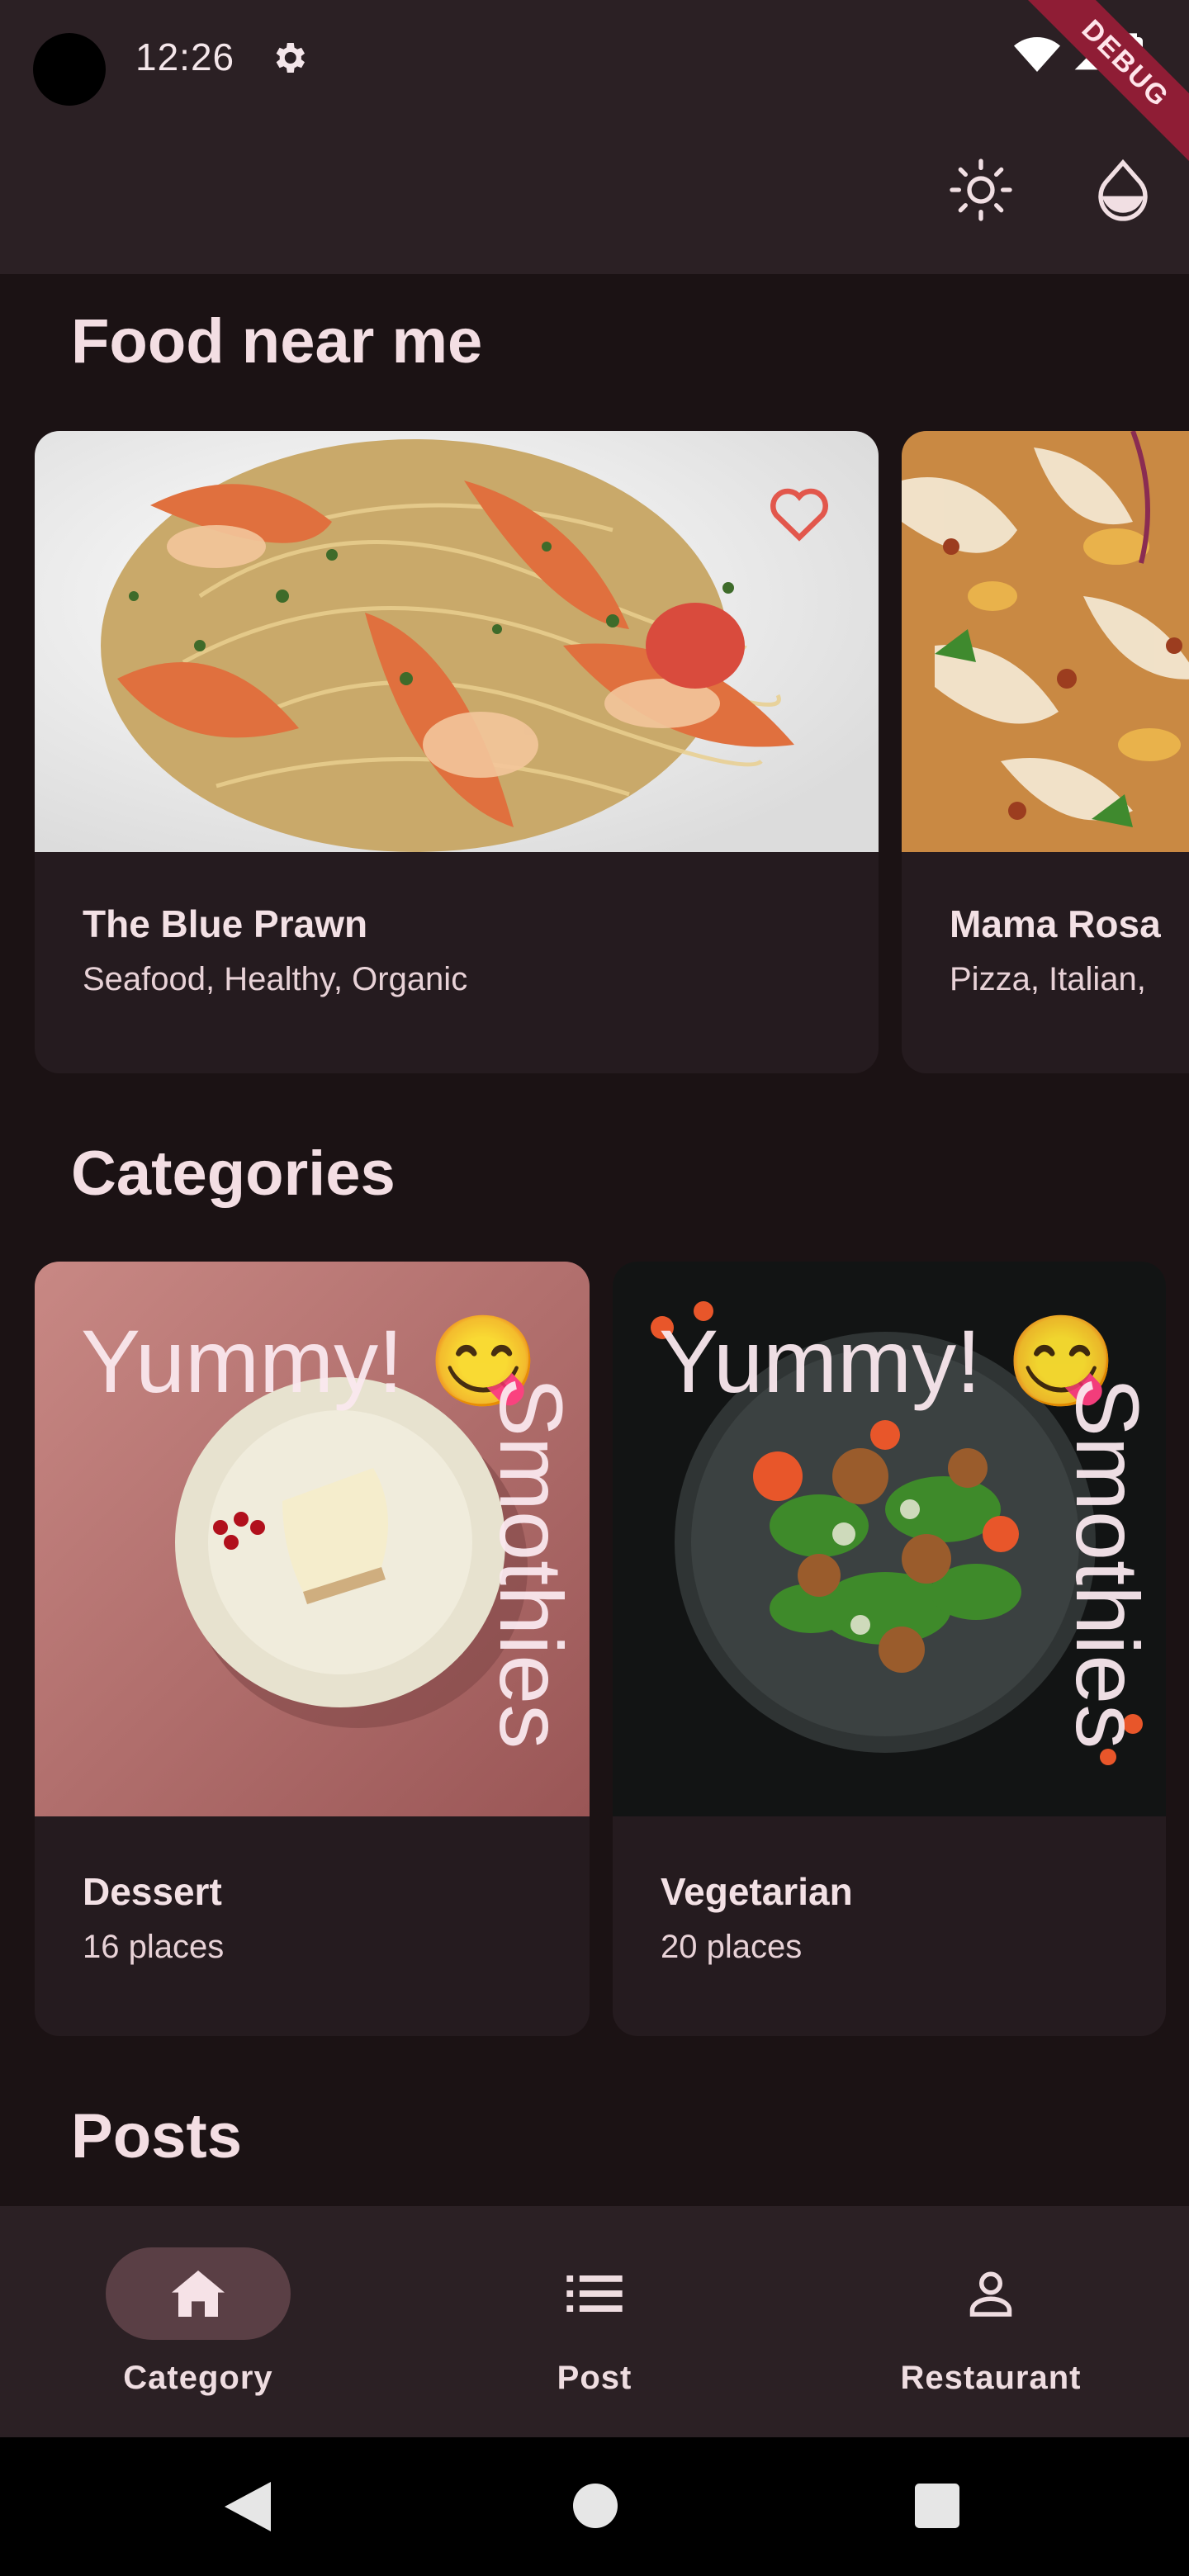  I want to click on camera-cutout, so click(69, 69).